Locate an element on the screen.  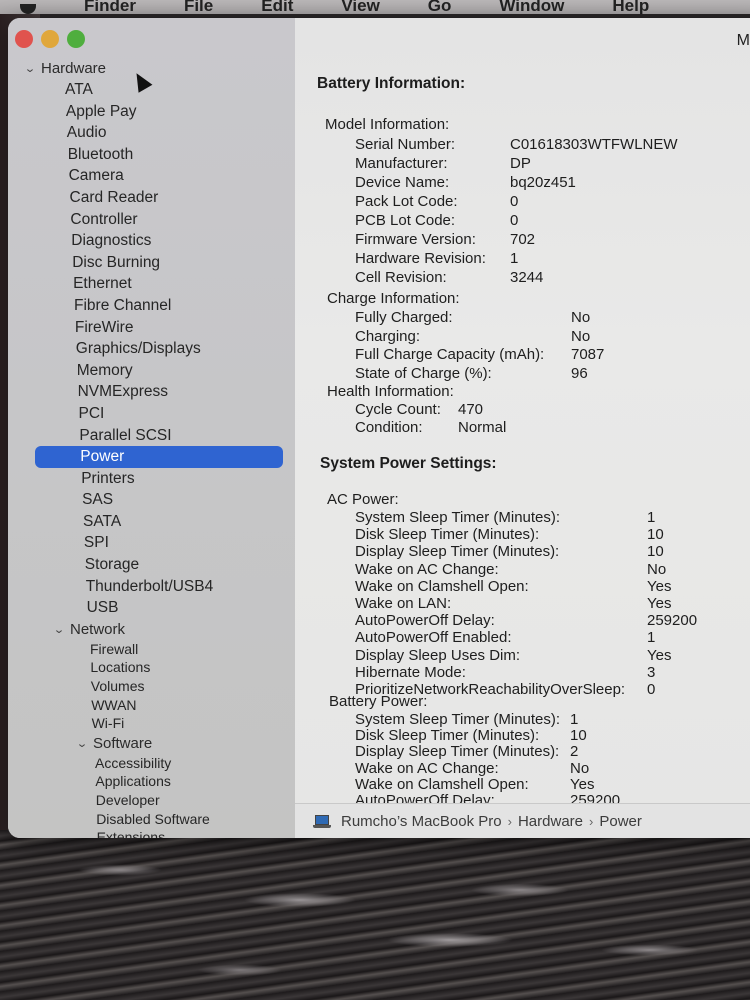
sidebar-item-spi: SPI is located at coordinates (151, 543).